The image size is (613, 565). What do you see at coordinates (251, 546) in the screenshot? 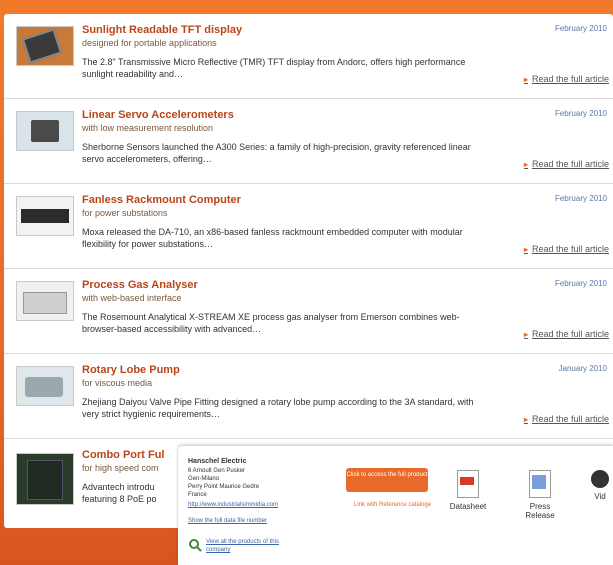
I see `view-all-products-link: View all the products of this company` at bounding box center [251, 546].